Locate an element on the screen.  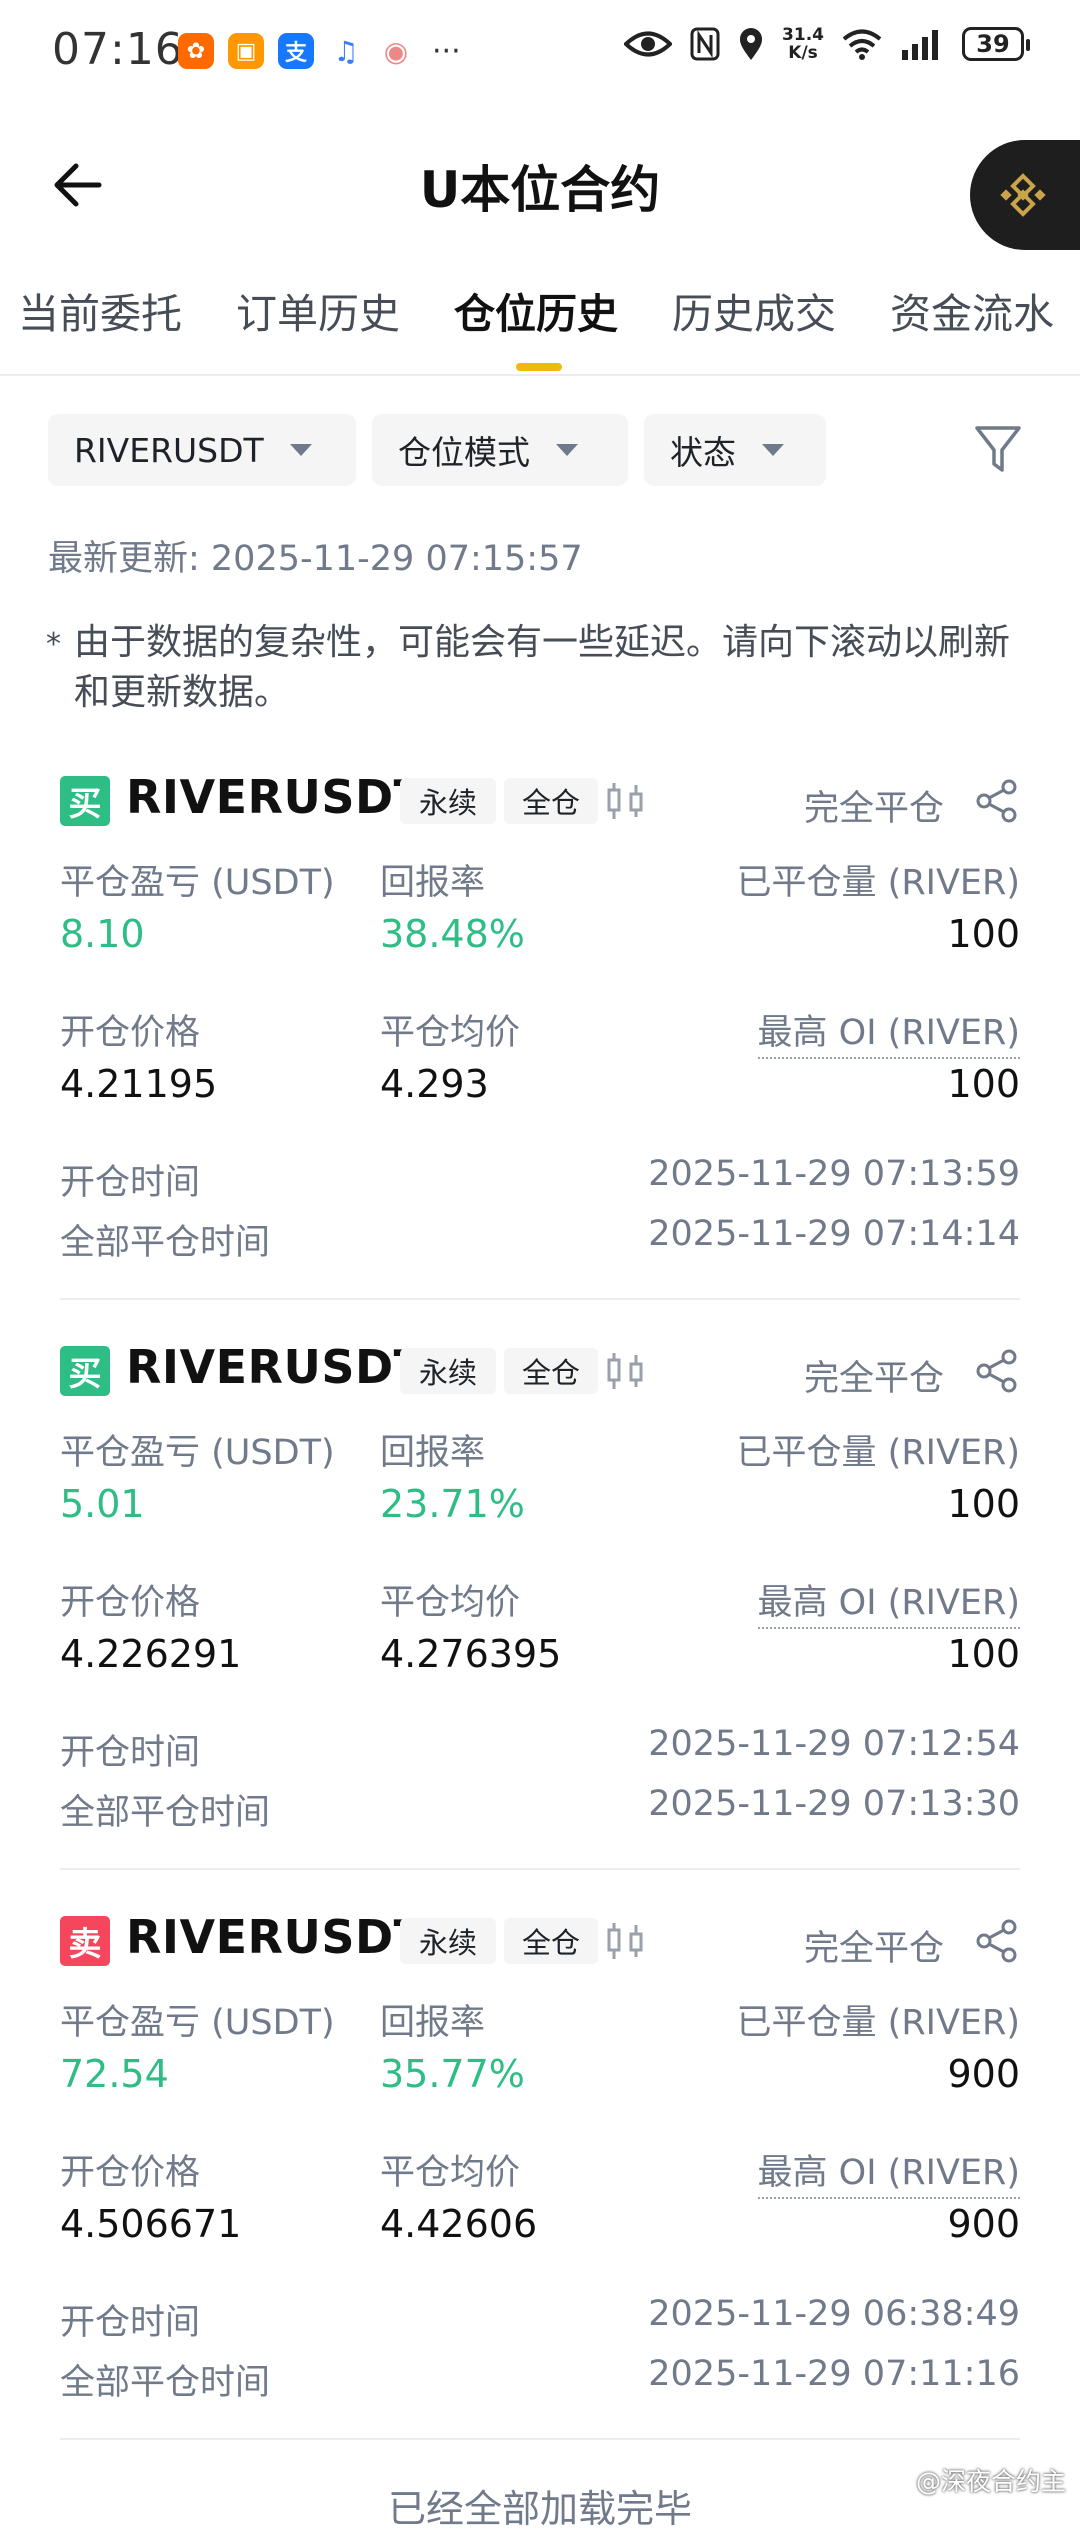
symbol-filter-label: RIVERUSDT is located at coordinates (169, 450).